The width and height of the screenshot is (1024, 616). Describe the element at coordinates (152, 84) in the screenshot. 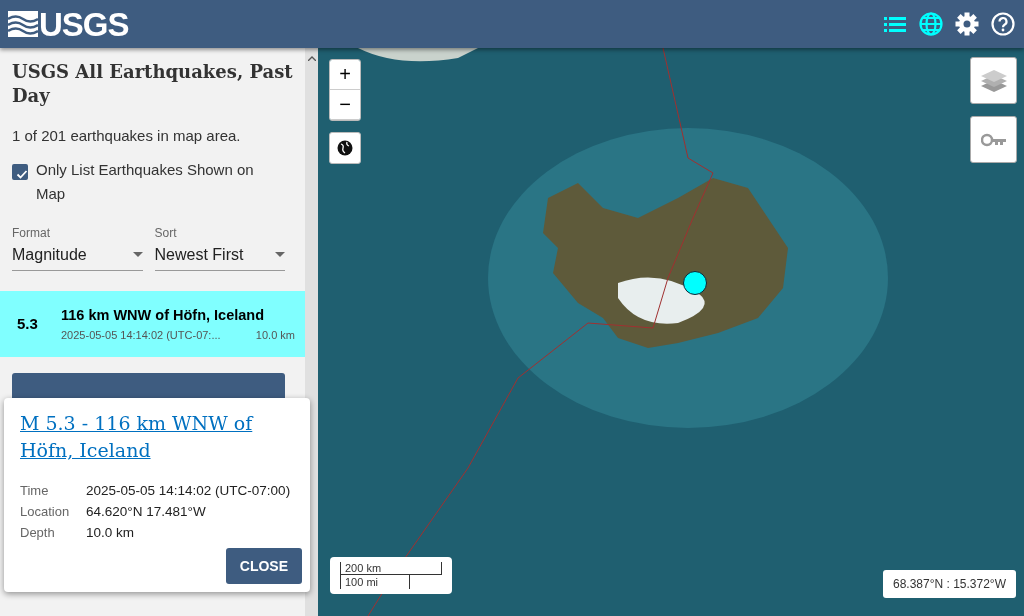

I see `sidebar-title: USGS All Earthquakes, Past Day` at that location.